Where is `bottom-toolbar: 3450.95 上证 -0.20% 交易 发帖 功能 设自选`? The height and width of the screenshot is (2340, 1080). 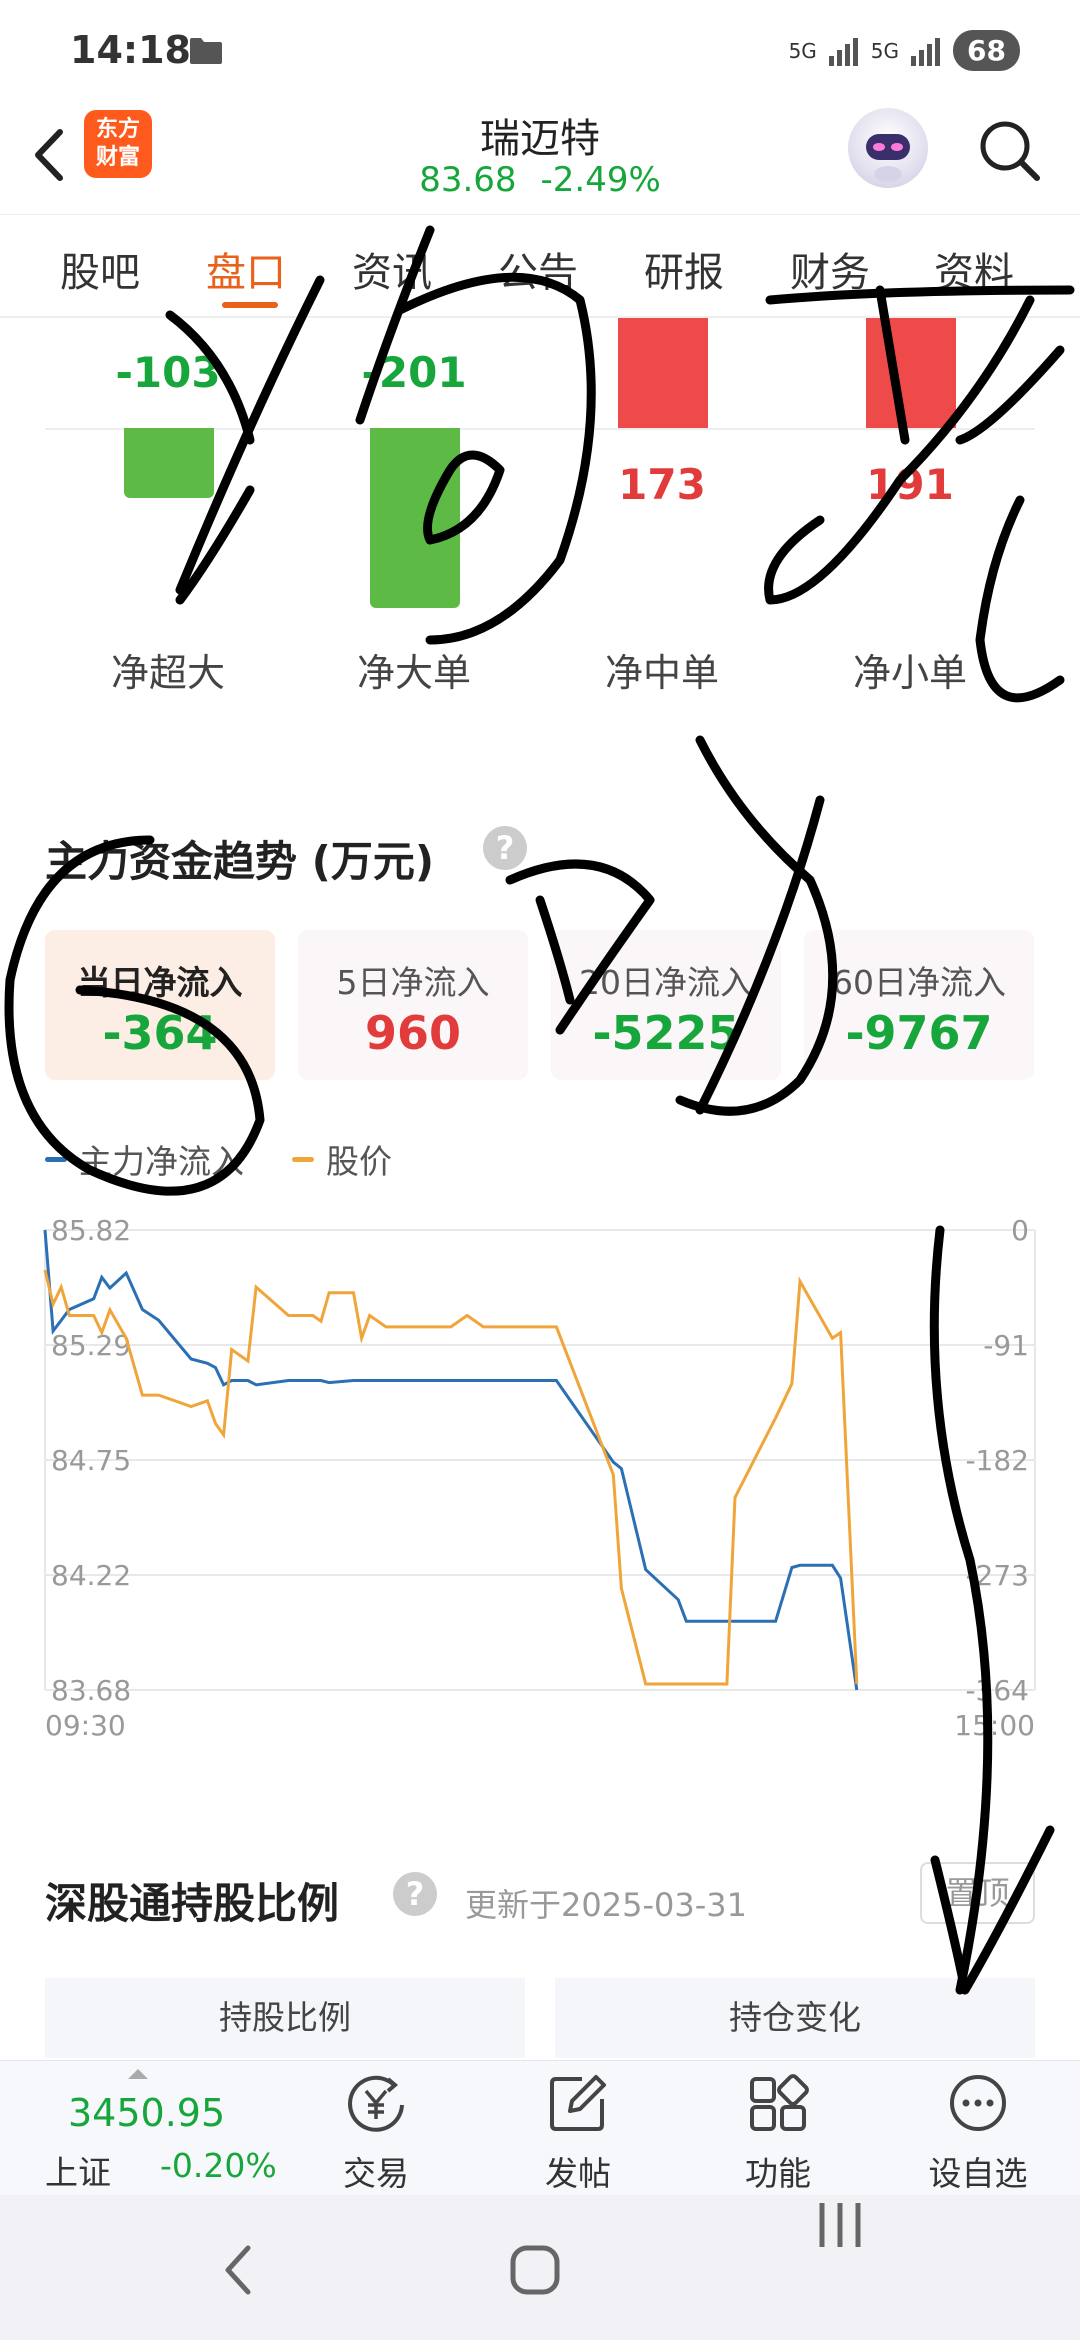
bottom-toolbar: 3450.95 上证 -0.20% 交易 发帖 功能 设自选 is located at coordinates (540, 2127).